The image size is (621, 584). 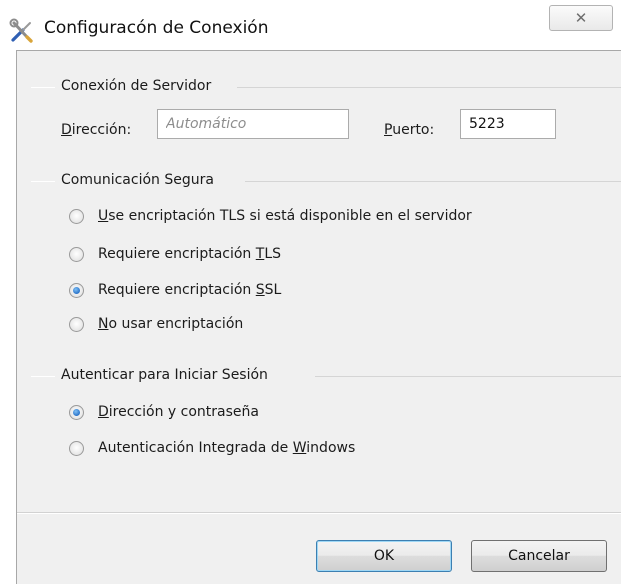 I want to click on cancel-button: Cancelar, so click(x=539, y=556).